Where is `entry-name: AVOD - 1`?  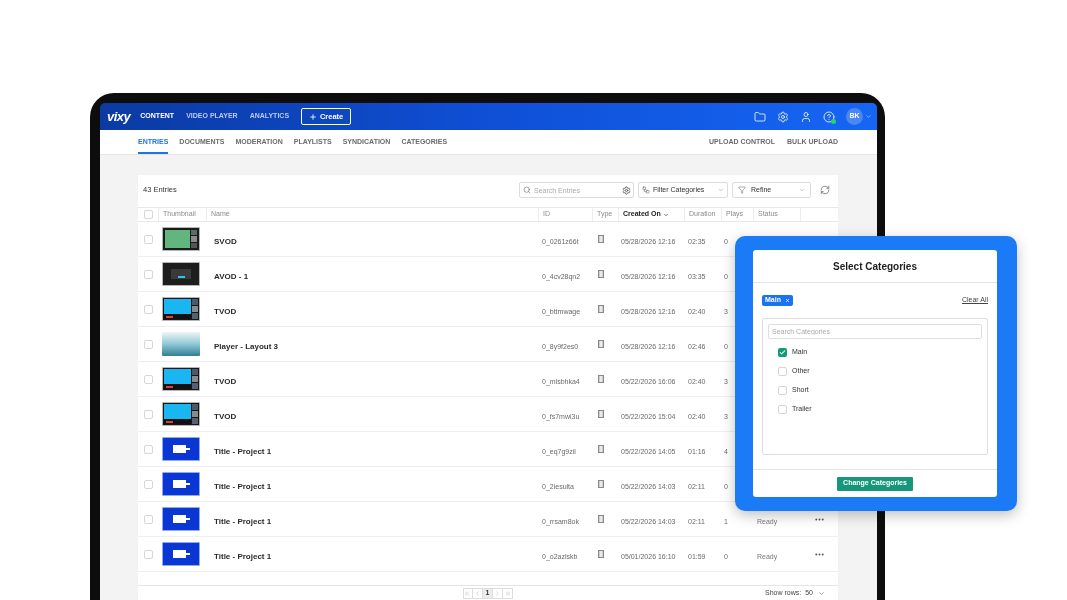 entry-name: AVOD - 1 is located at coordinates (231, 276).